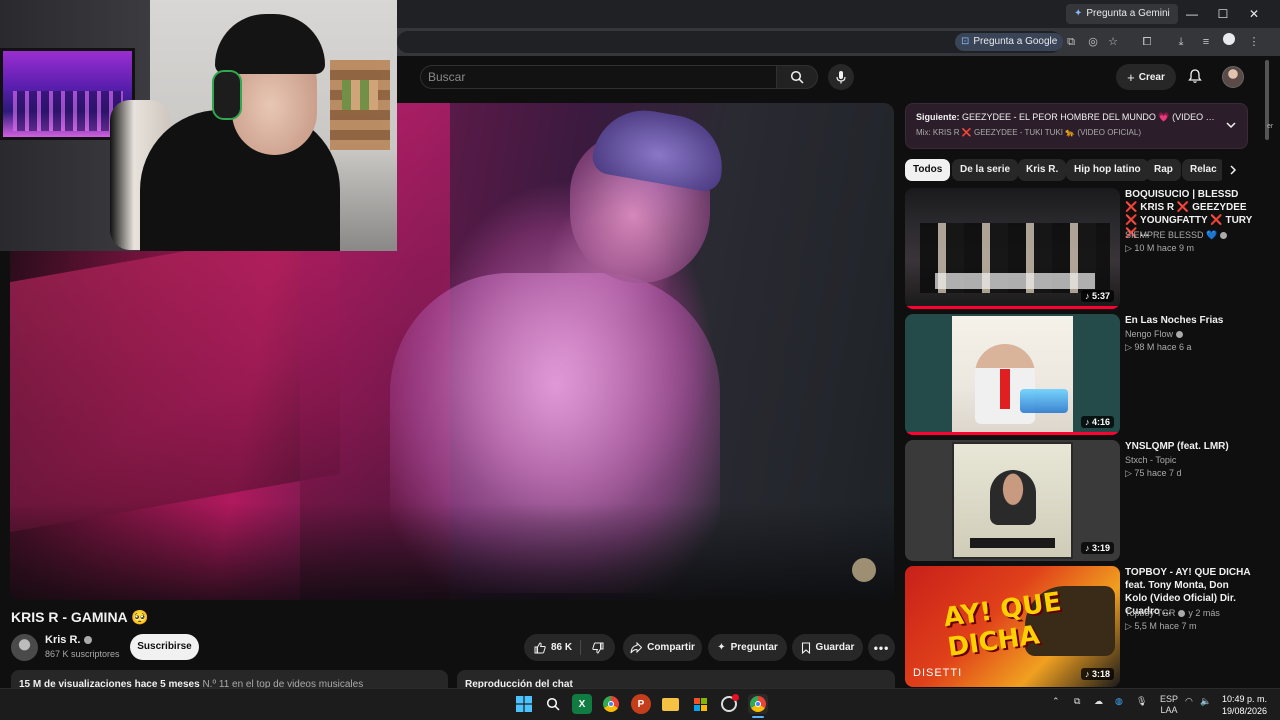  What do you see at coordinates (1119, 701) in the screenshot?
I see `edge-icon: ◍` at bounding box center [1119, 701].